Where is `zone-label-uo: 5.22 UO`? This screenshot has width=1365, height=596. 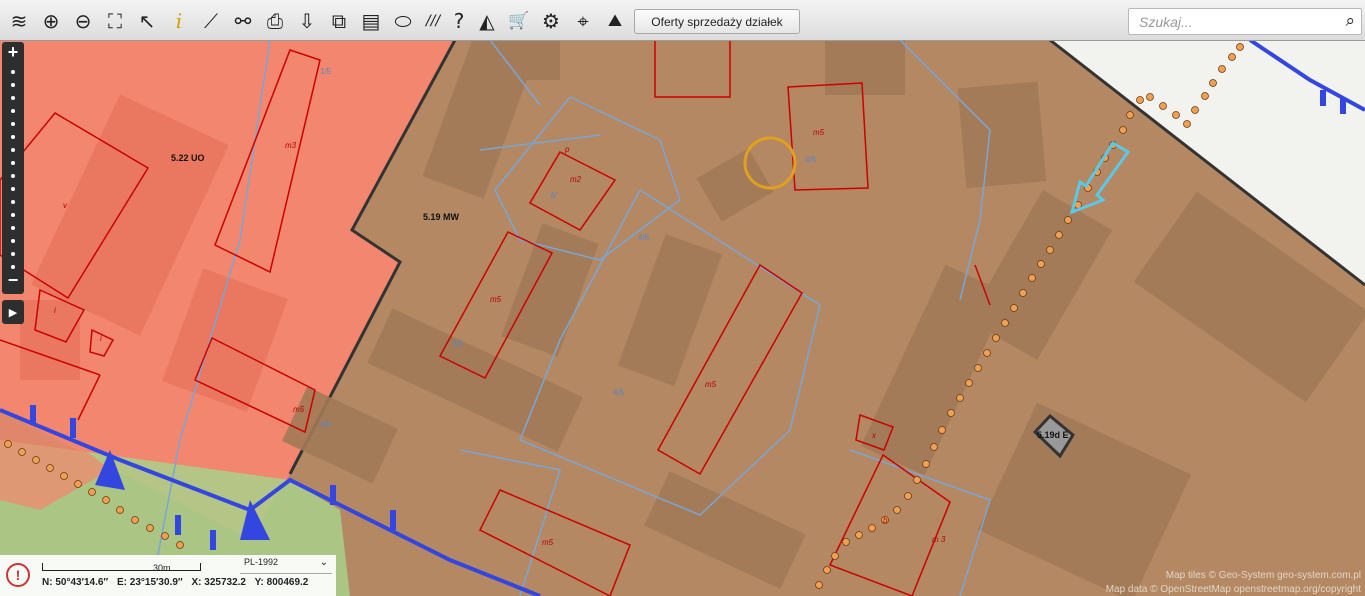
zone-label-uo: 5.22 UO is located at coordinates (188, 158).